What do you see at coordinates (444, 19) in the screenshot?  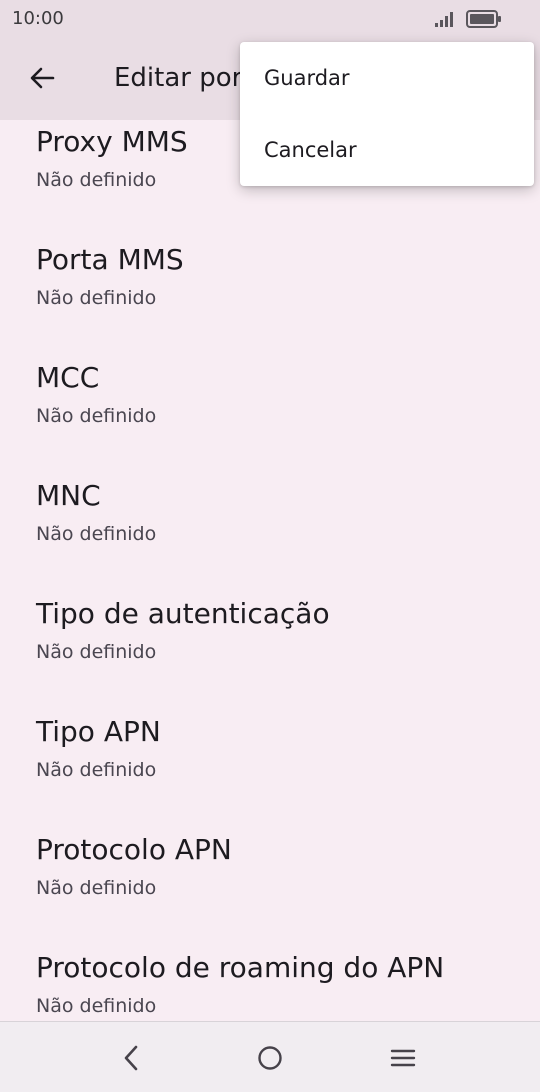 I see `signal-icon` at bounding box center [444, 19].